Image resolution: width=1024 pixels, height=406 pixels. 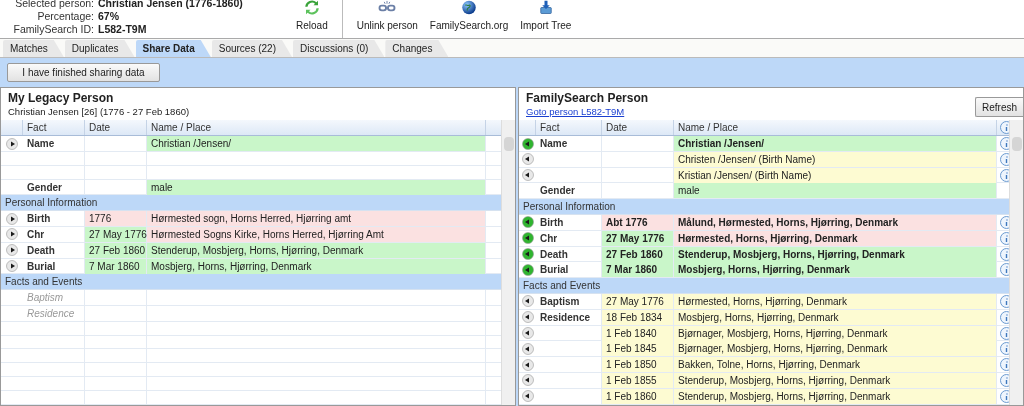 I want to click on toolbar-button: Unlink person, so click(x=387, y=18).